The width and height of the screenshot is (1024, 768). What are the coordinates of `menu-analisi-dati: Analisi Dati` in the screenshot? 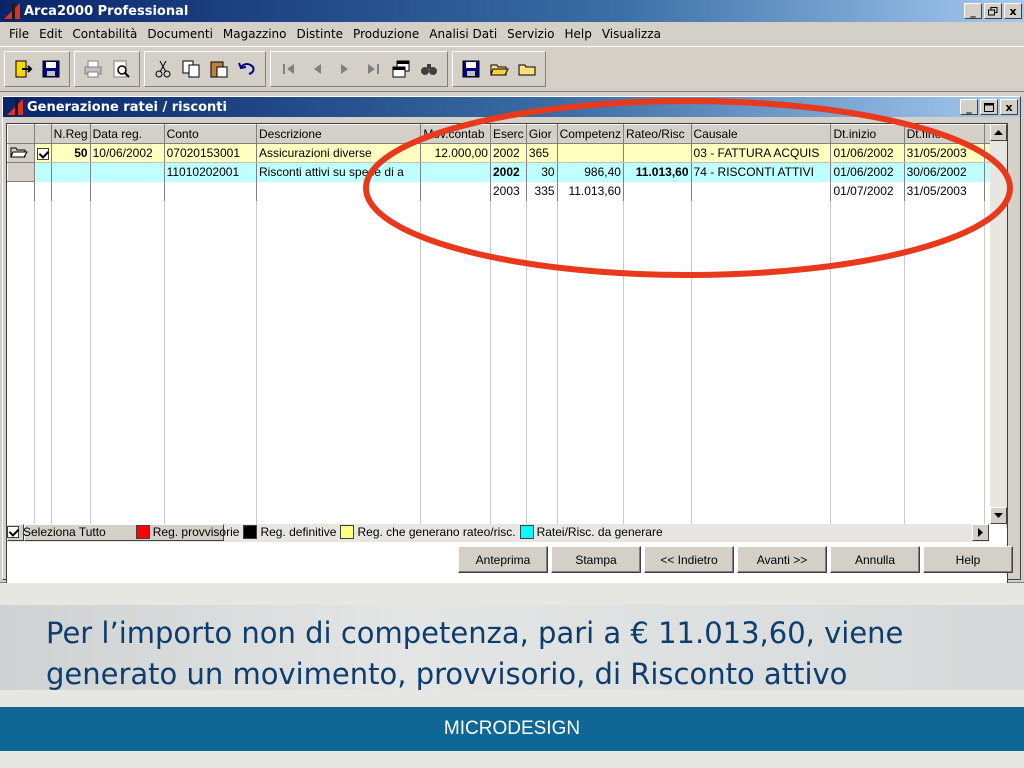 It's located at (463, 34).